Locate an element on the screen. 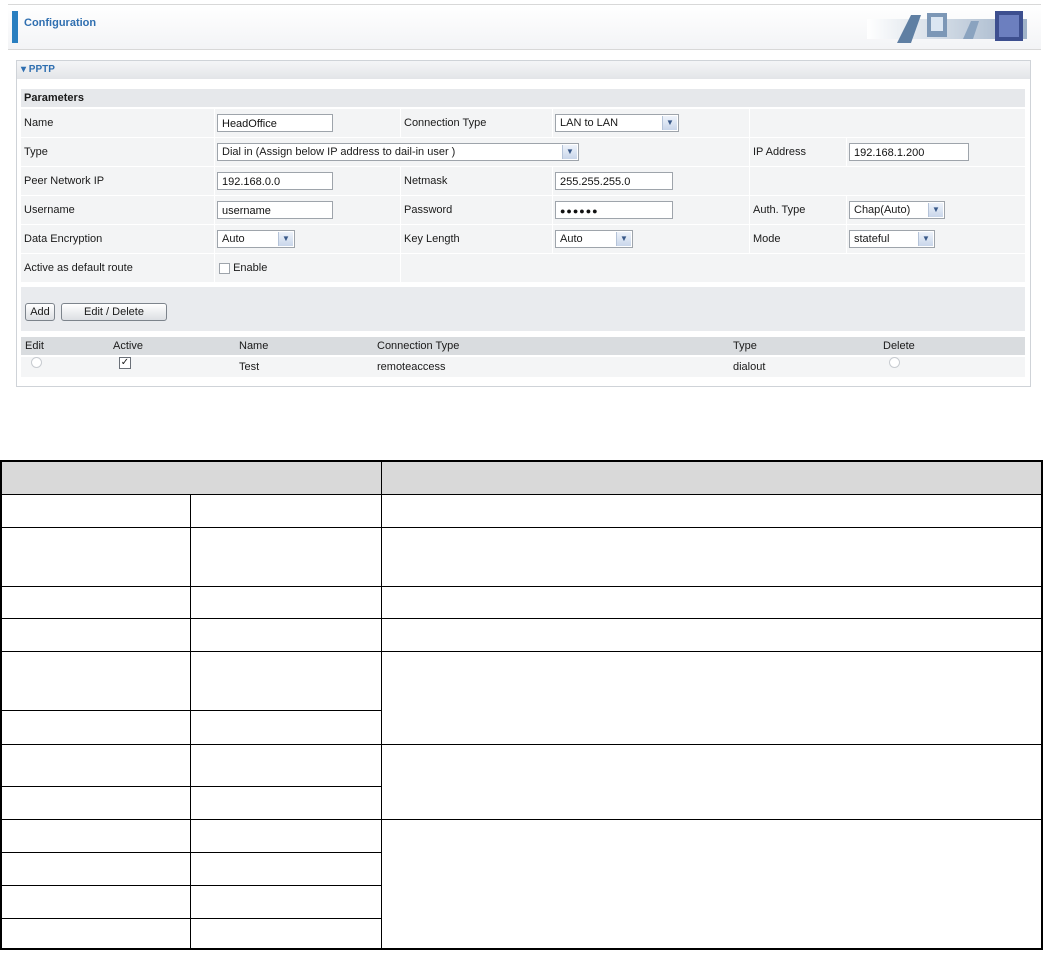 Image resolution: width=1047 pixels, height=953 pixels. auth-type-label: Auth. Type is located at coordinates (798, 210).